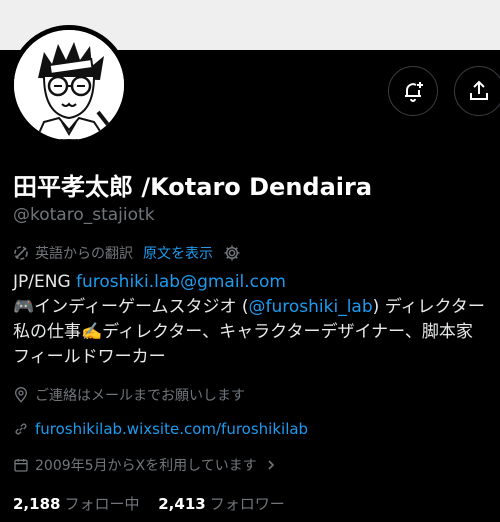 The image size is (500, 522). I want to click on followers-stat: 2,413 フォロワー, so click(221, 504).